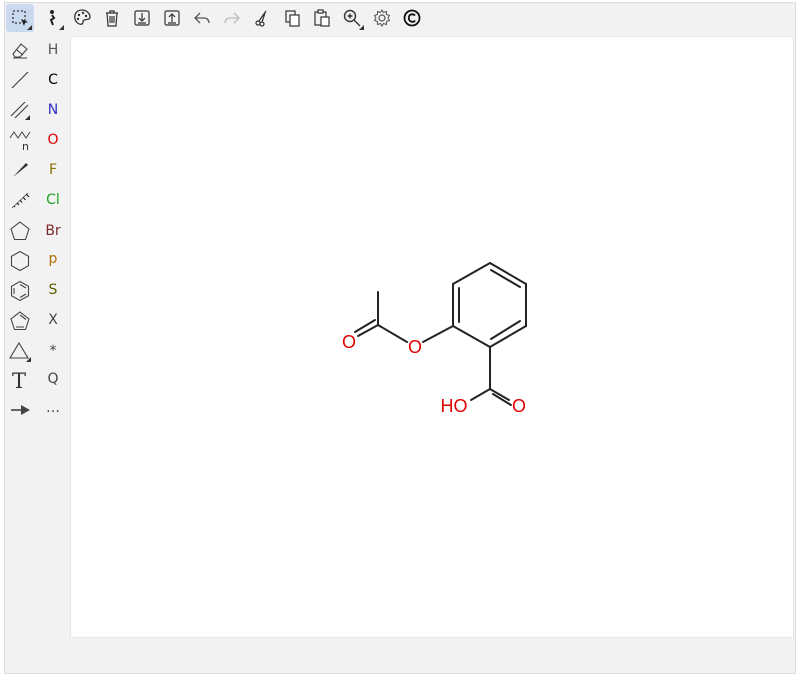  I want to click on settings-tool-button, so click(382, 18).